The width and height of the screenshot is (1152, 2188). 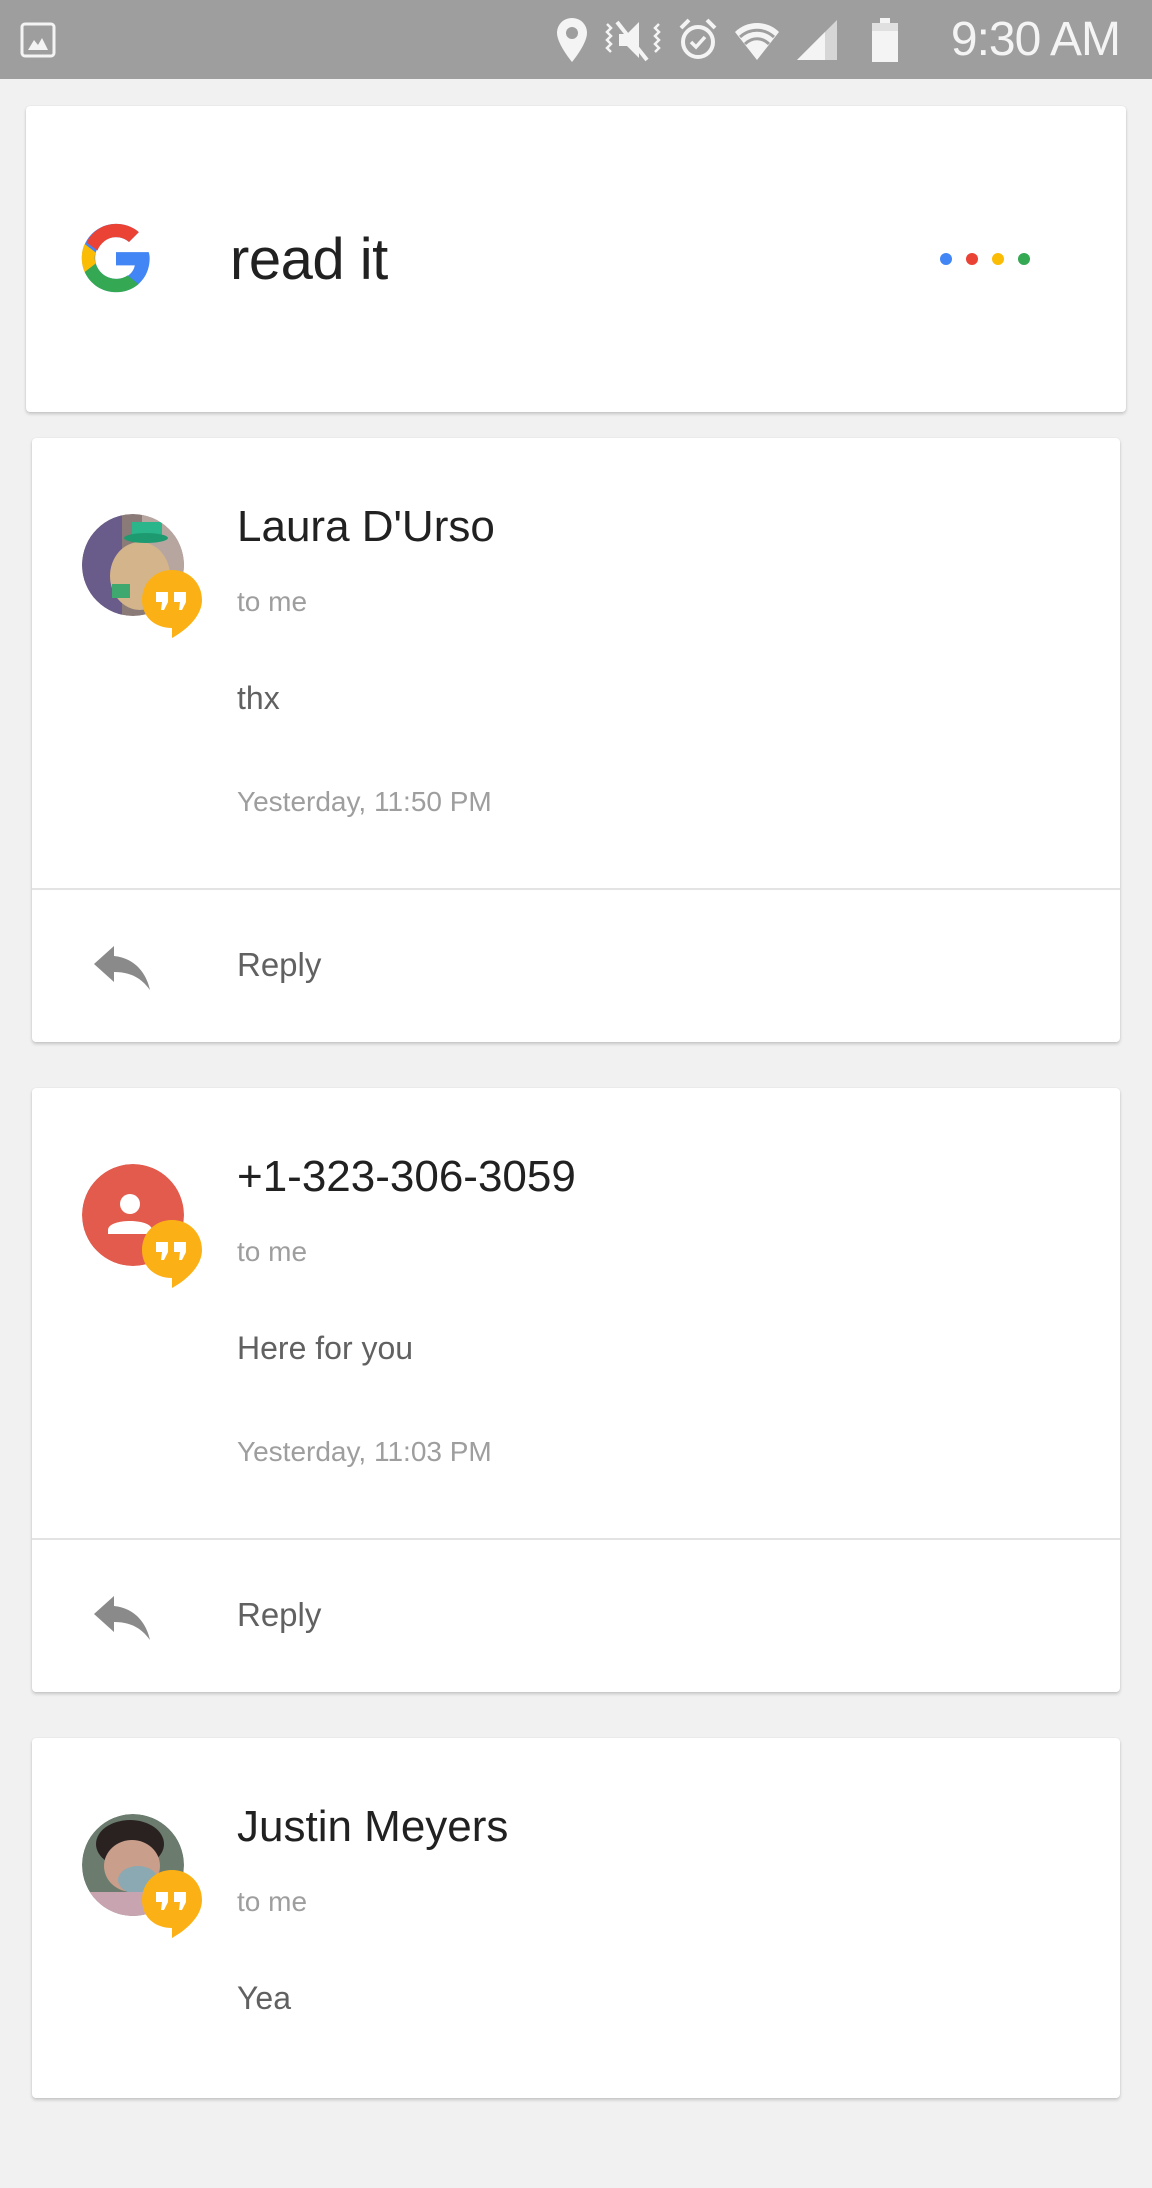 What do you see at coordinates (572, 40) in the screenshot?
I see `location-icon` at bounding box center [572, 40].